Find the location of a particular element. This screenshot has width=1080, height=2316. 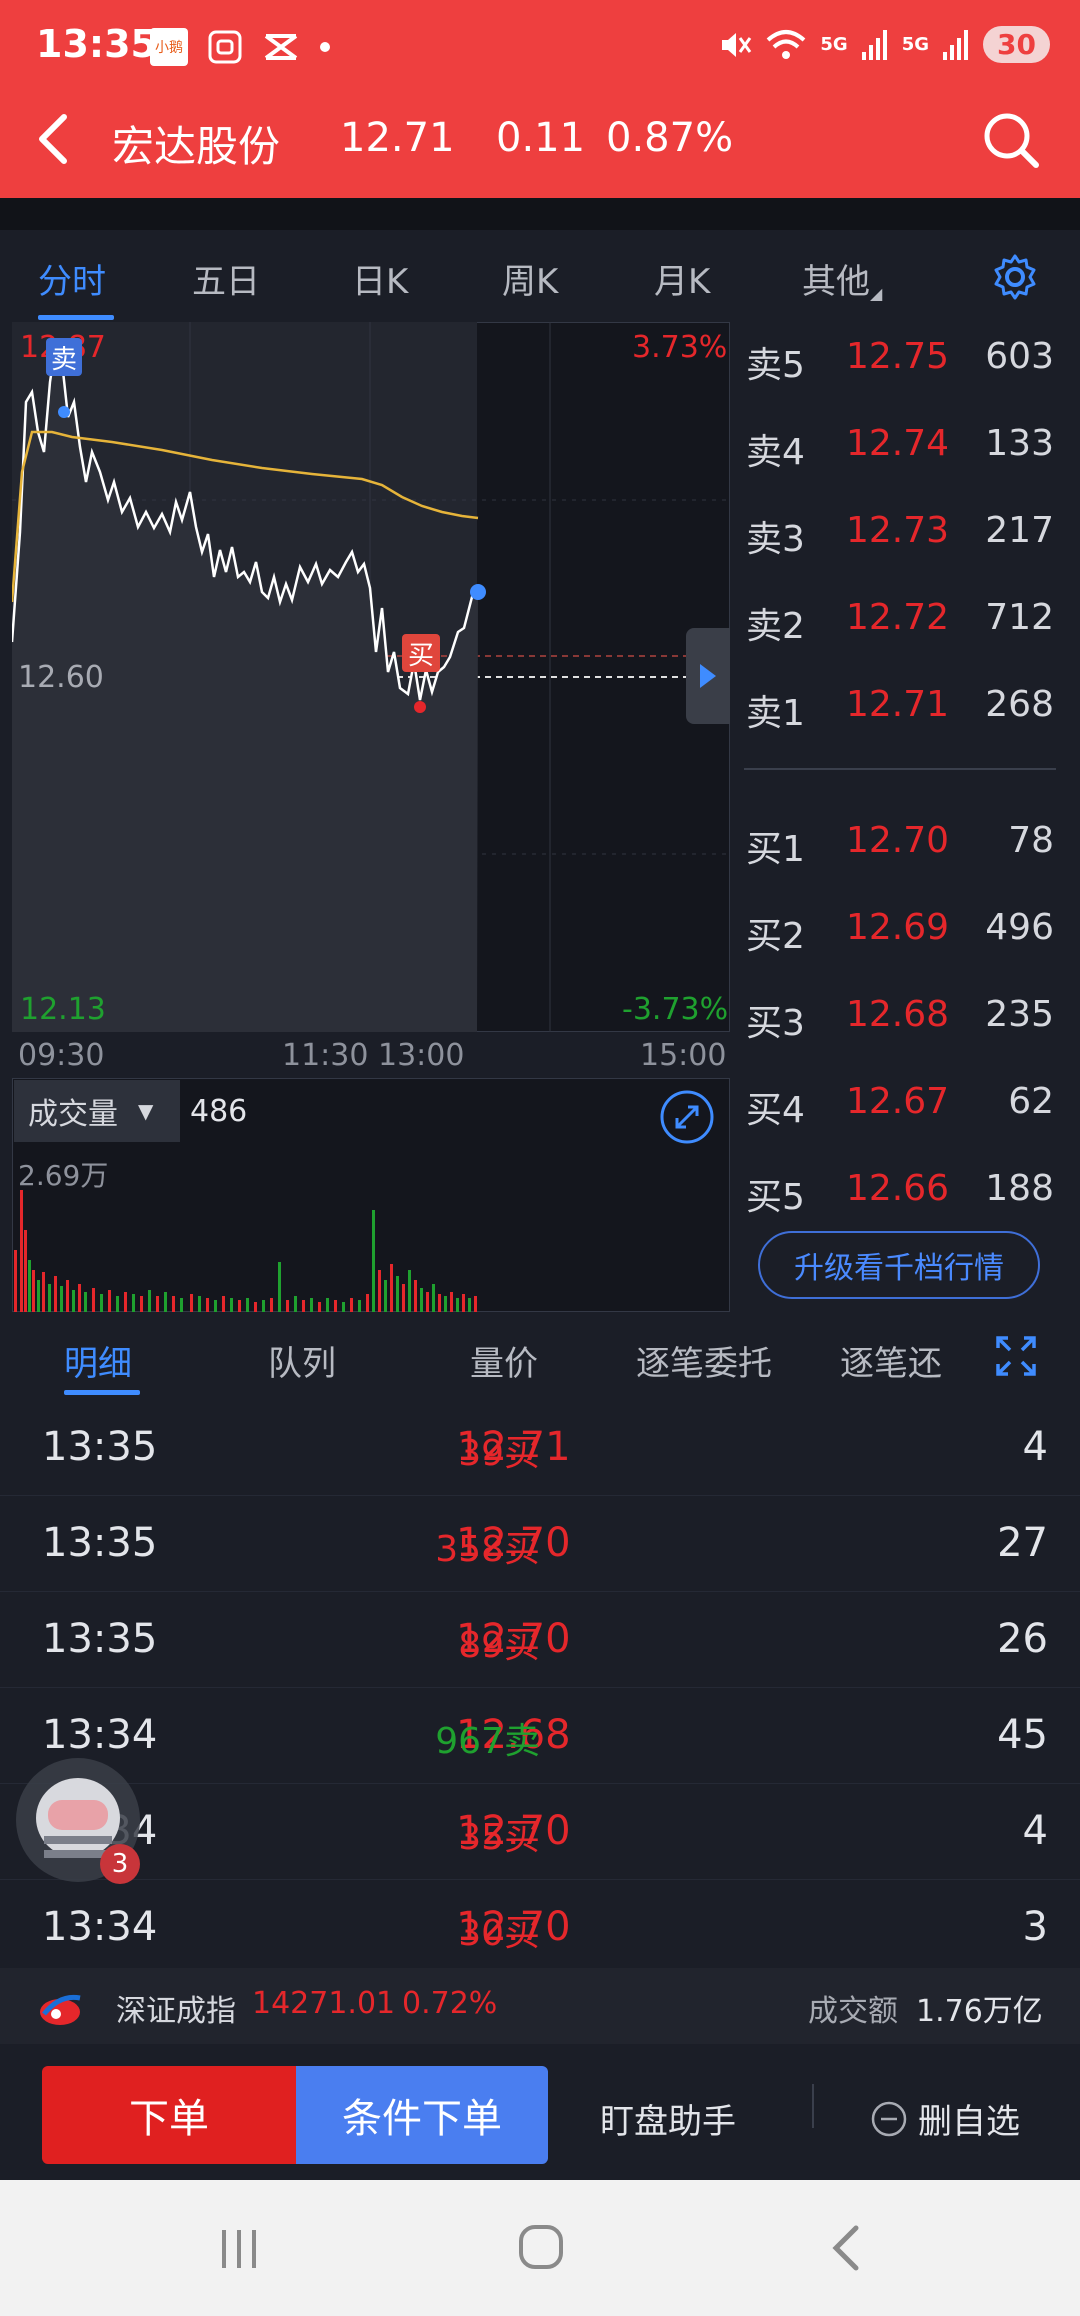

trade-row: 13:35 12.70 358买 27 is located at coordinates (540, 1544).